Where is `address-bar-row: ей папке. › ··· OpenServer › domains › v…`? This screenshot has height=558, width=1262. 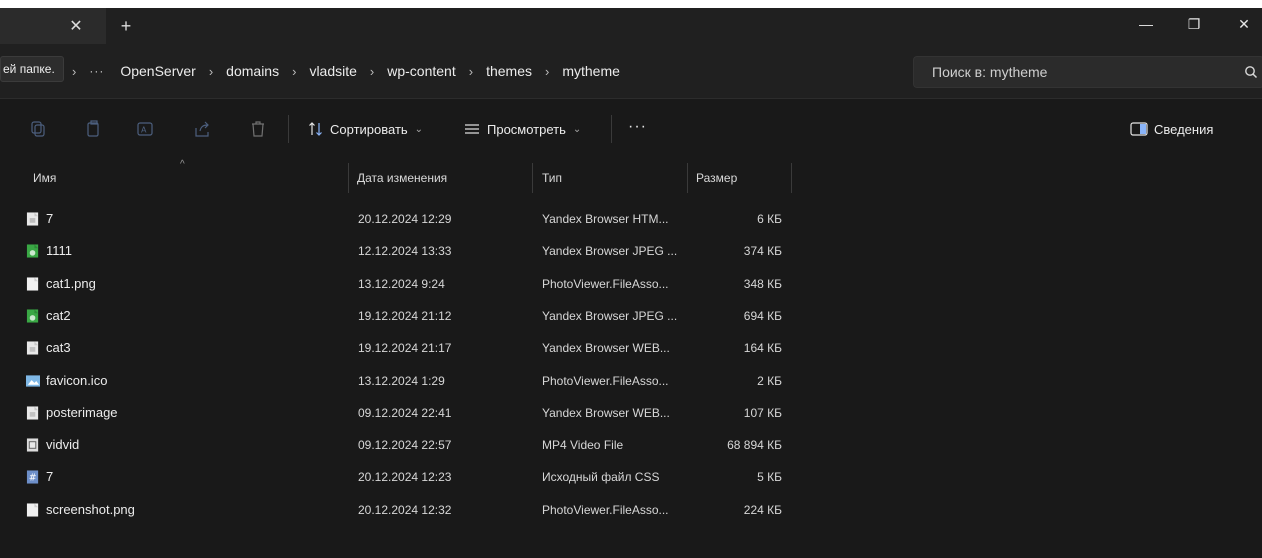 address-bar-row: ей папке. › ··· OpenServer › domains › v… is located at coordinates (631, 71).